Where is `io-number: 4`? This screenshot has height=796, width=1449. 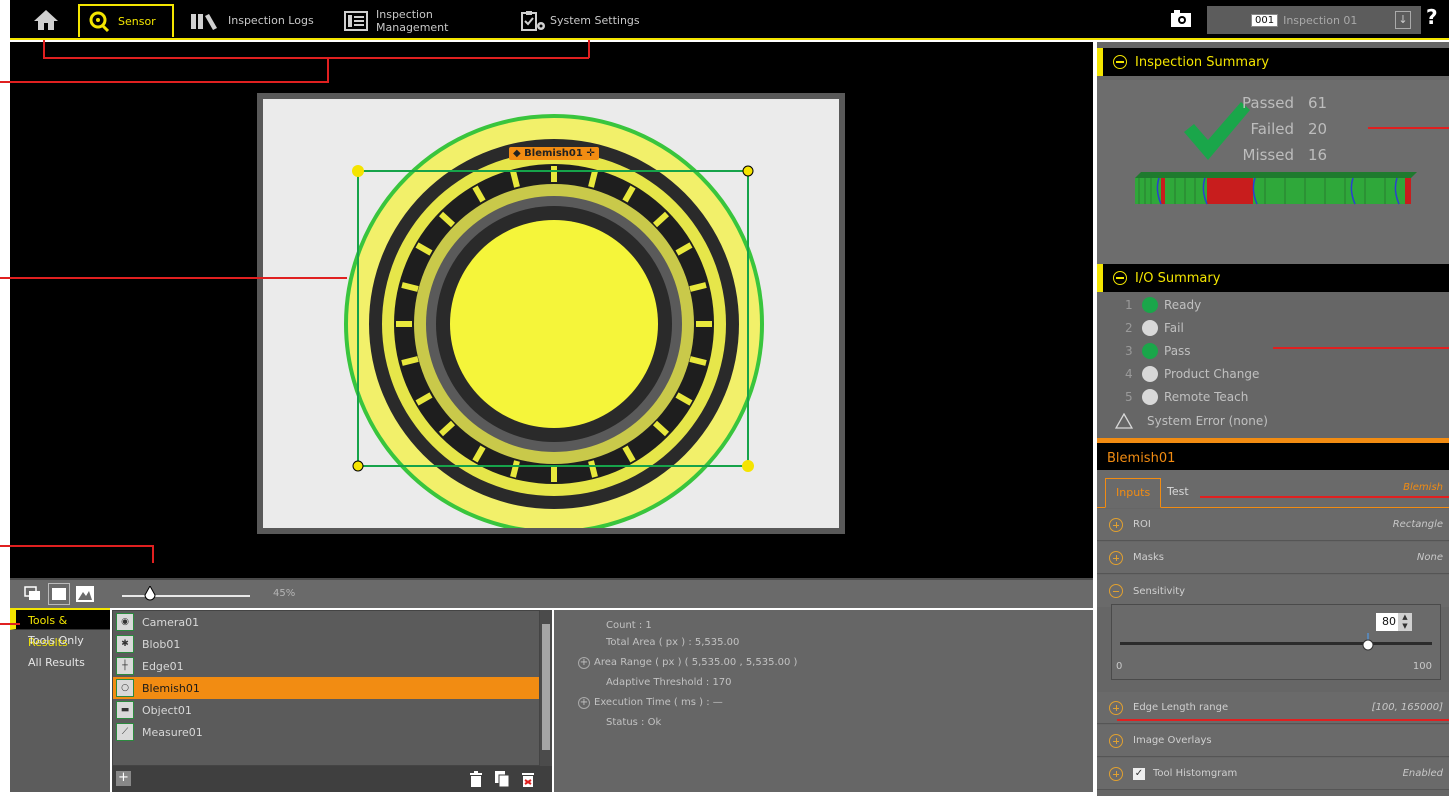
io-number: 4 is located at coordinates (1129, 374).